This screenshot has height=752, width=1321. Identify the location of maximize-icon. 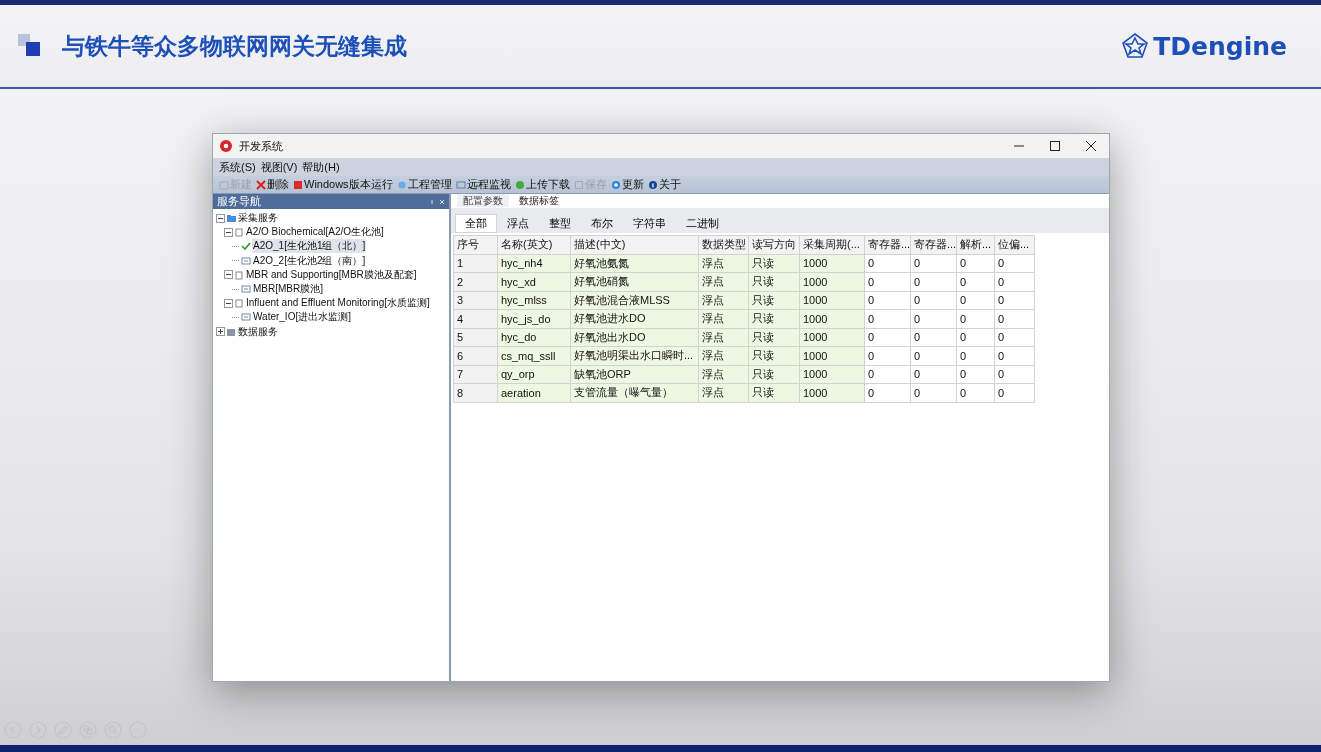
(1055, 146).